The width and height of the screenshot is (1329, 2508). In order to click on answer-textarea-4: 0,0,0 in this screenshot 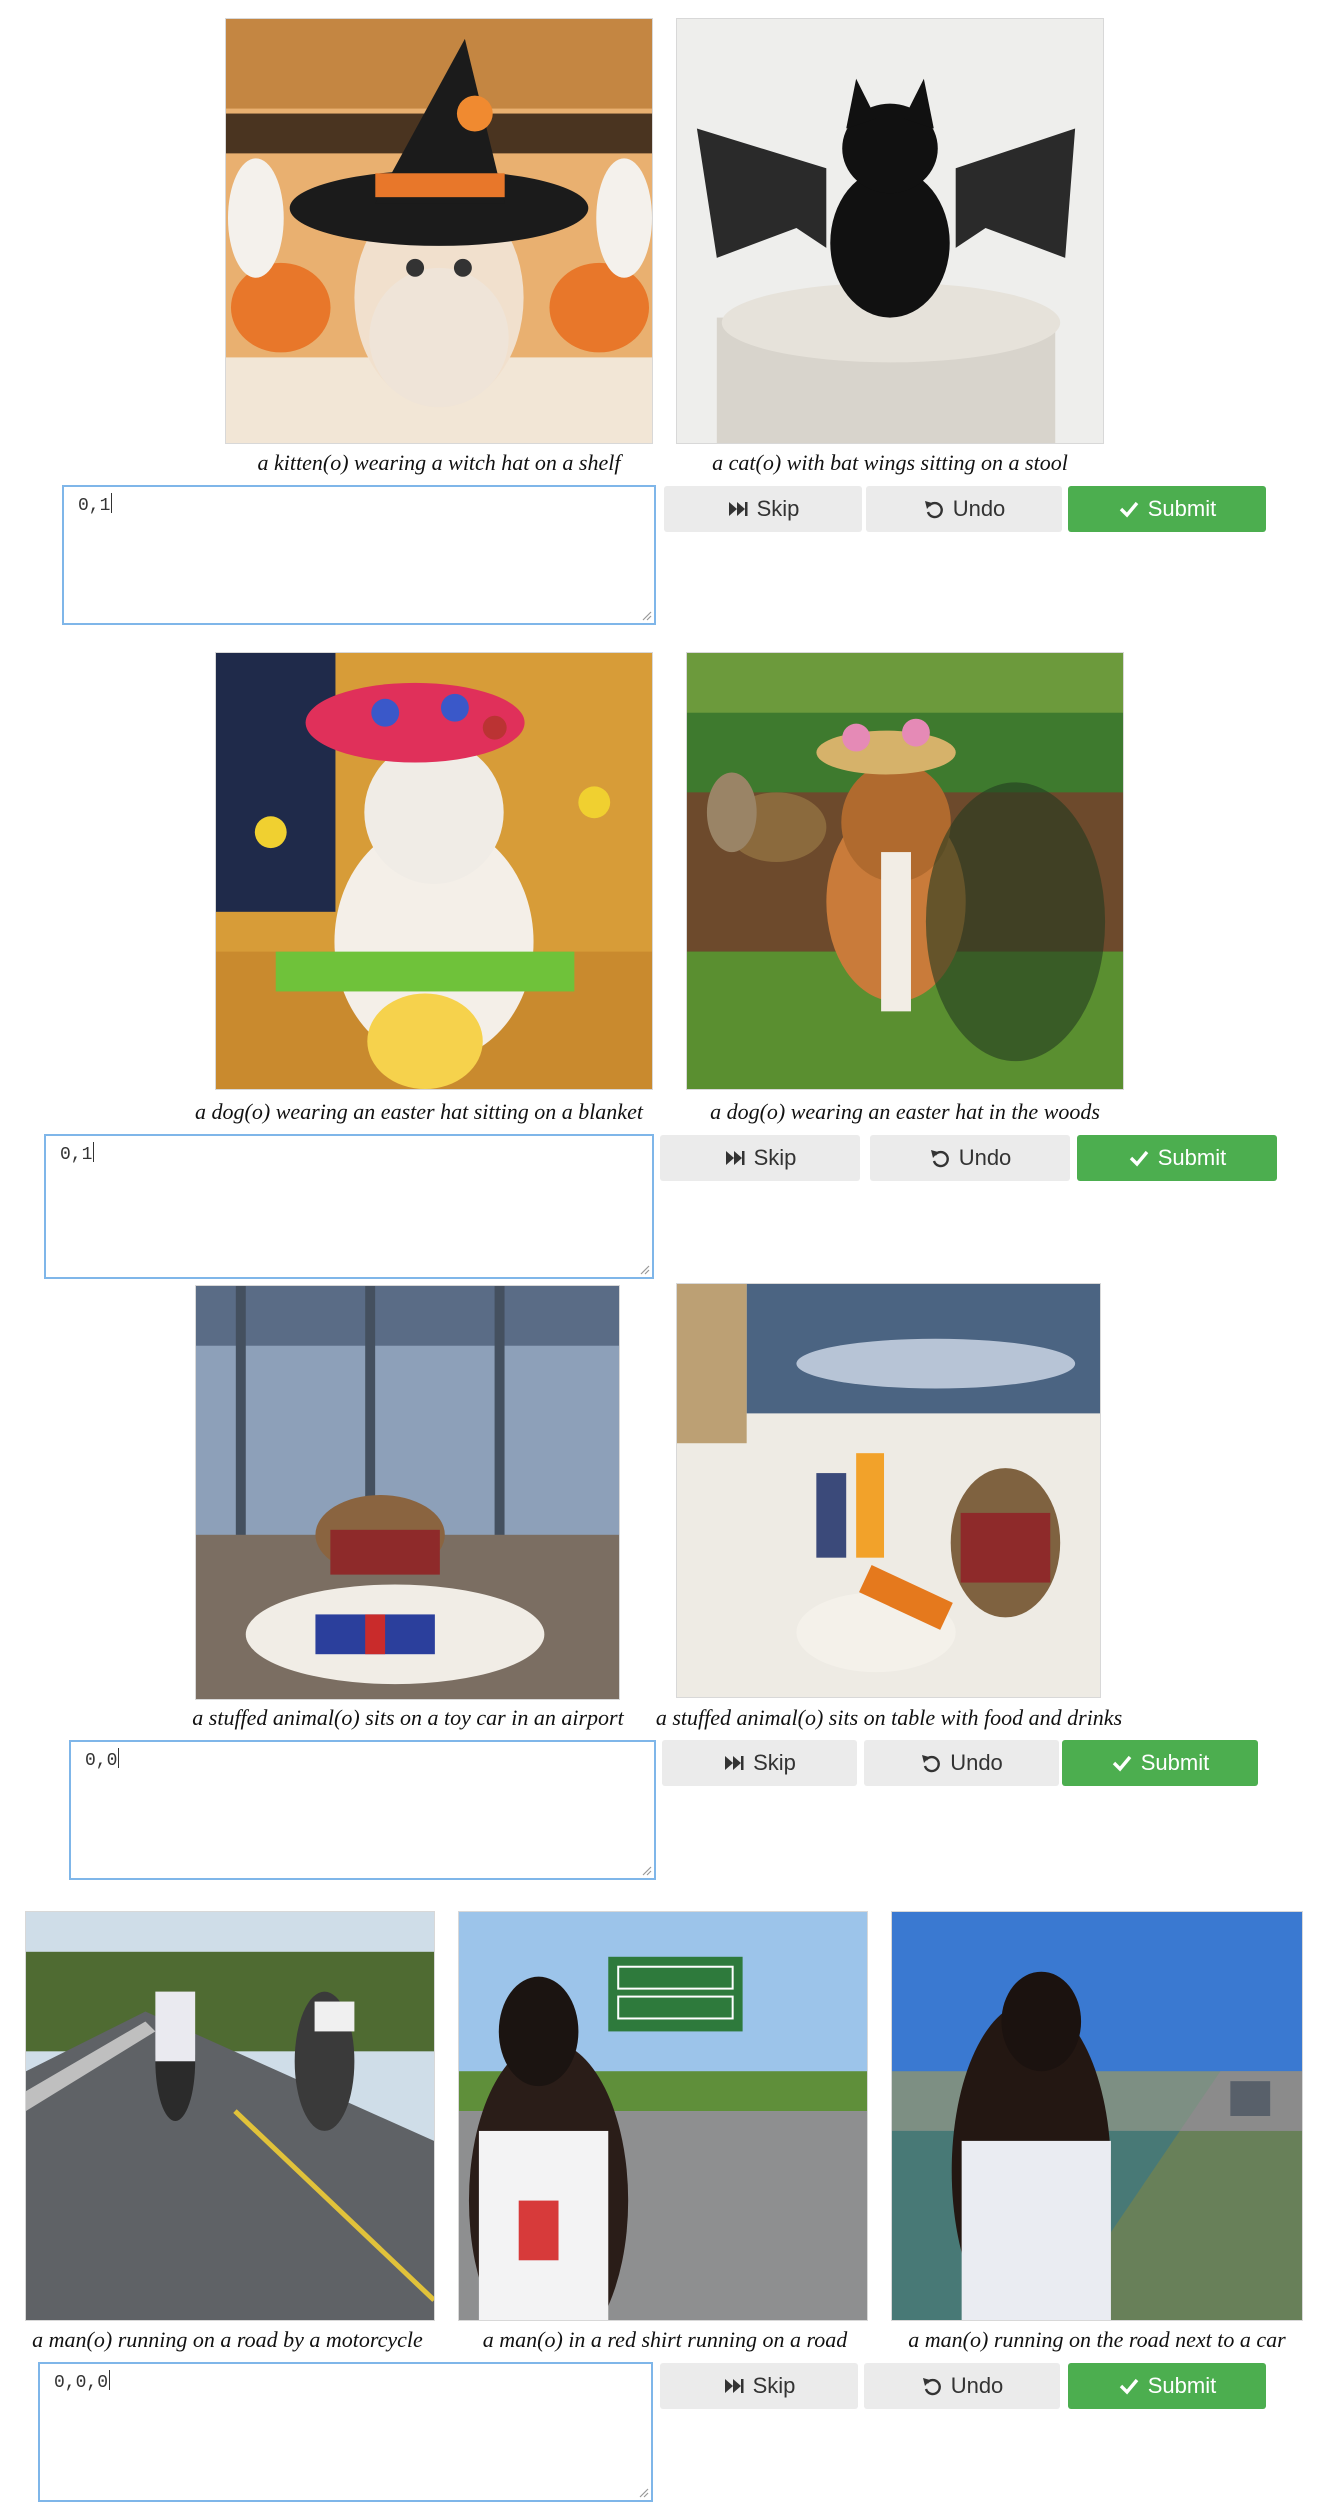, I will do `click(345, 2432)`.